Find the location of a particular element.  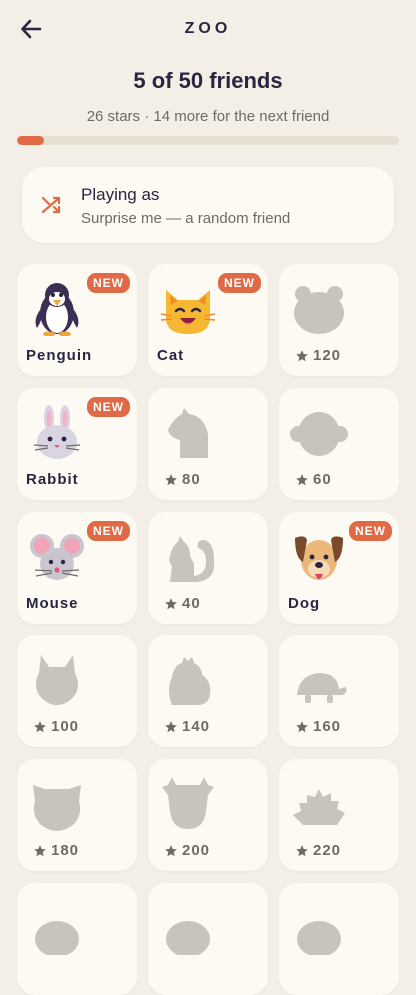

locked-animal-tile: 120 is located at coordinates (339, 320).